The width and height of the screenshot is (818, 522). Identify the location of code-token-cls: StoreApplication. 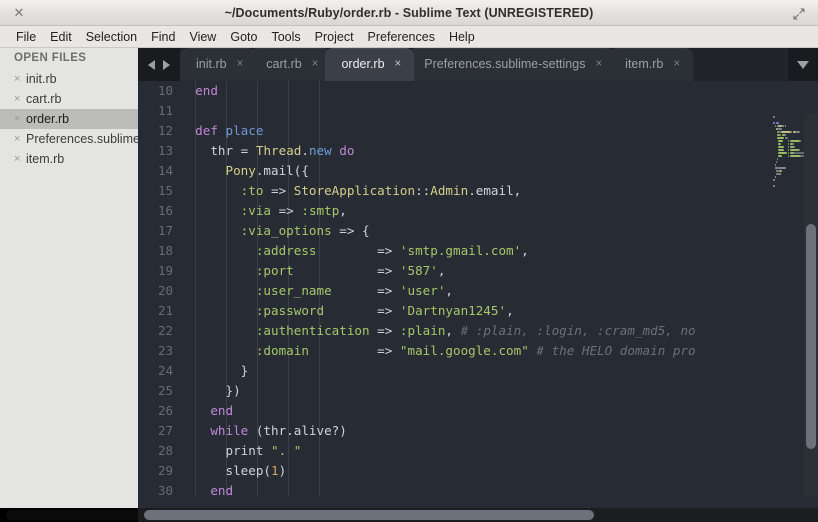
(354, 190).